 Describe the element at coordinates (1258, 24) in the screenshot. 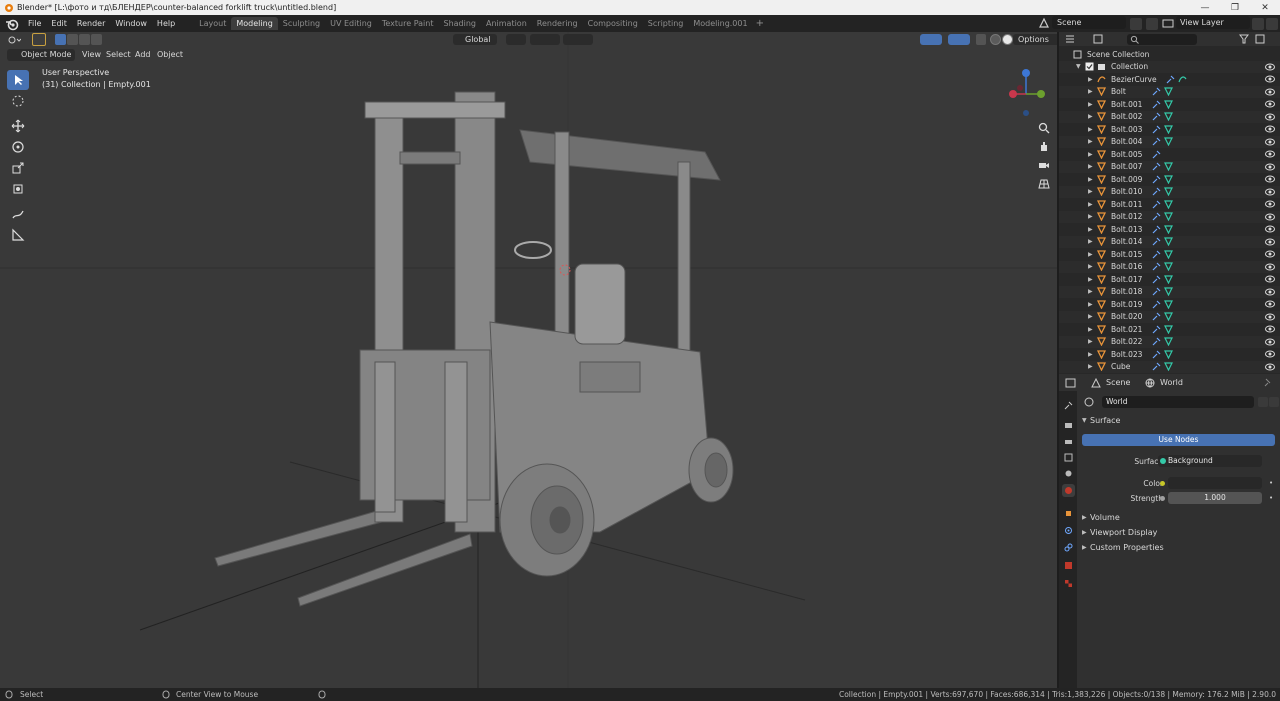

I see `new-view-layer-button` at that location.